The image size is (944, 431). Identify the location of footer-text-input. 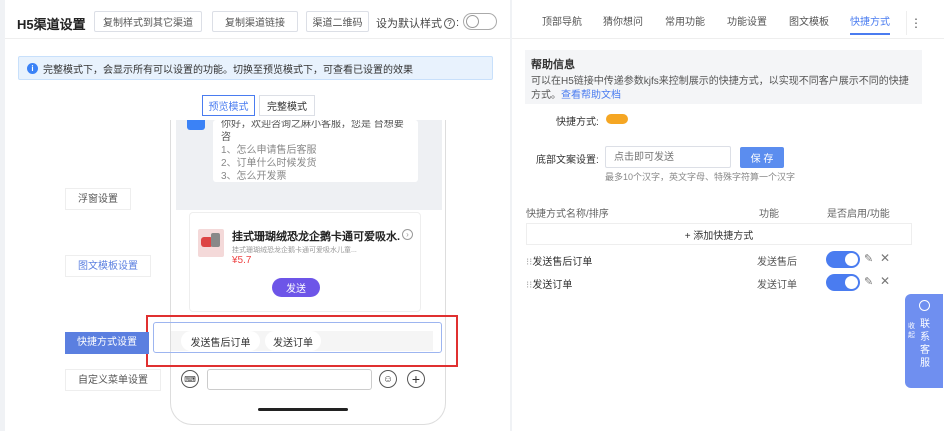
(668, 157).